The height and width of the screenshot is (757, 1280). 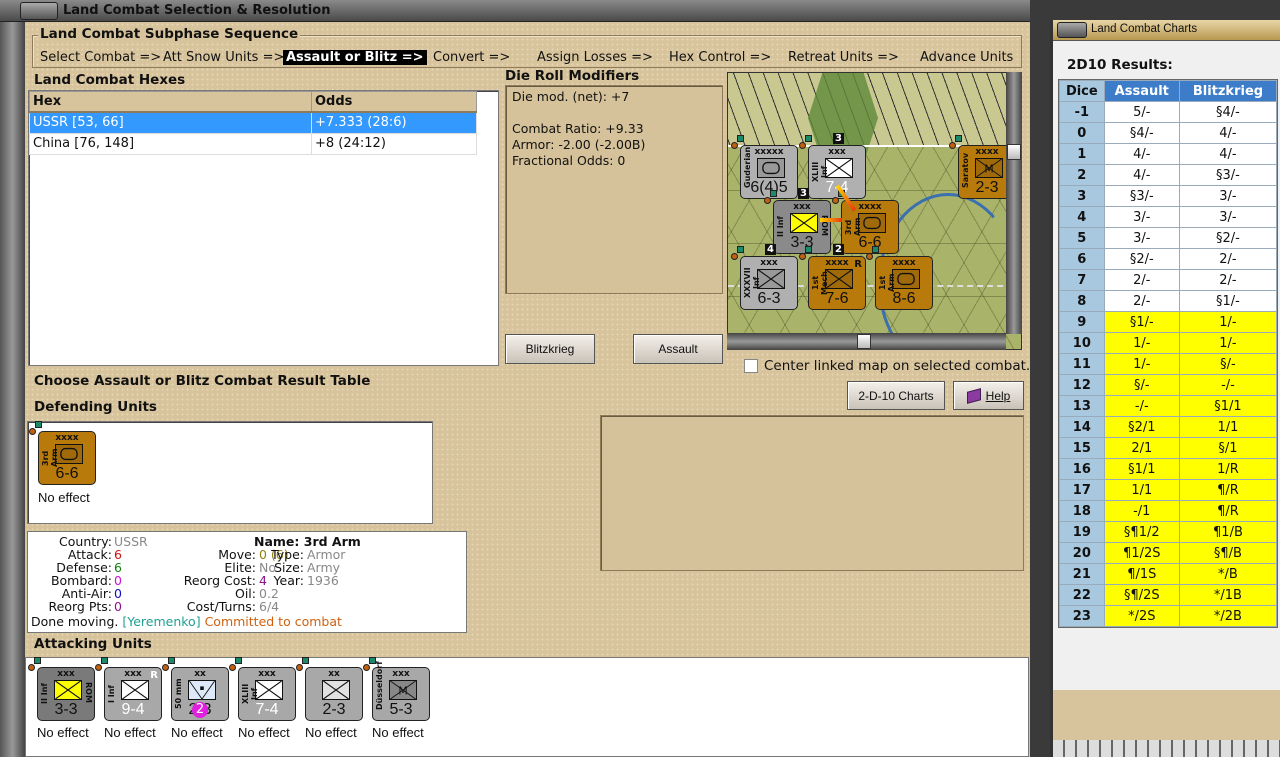 What do you see at coordinates (133, 694) in the screenshot?
I see `unit-counter: xxx I Inf R 9-4` at bounding box center [133, 694].